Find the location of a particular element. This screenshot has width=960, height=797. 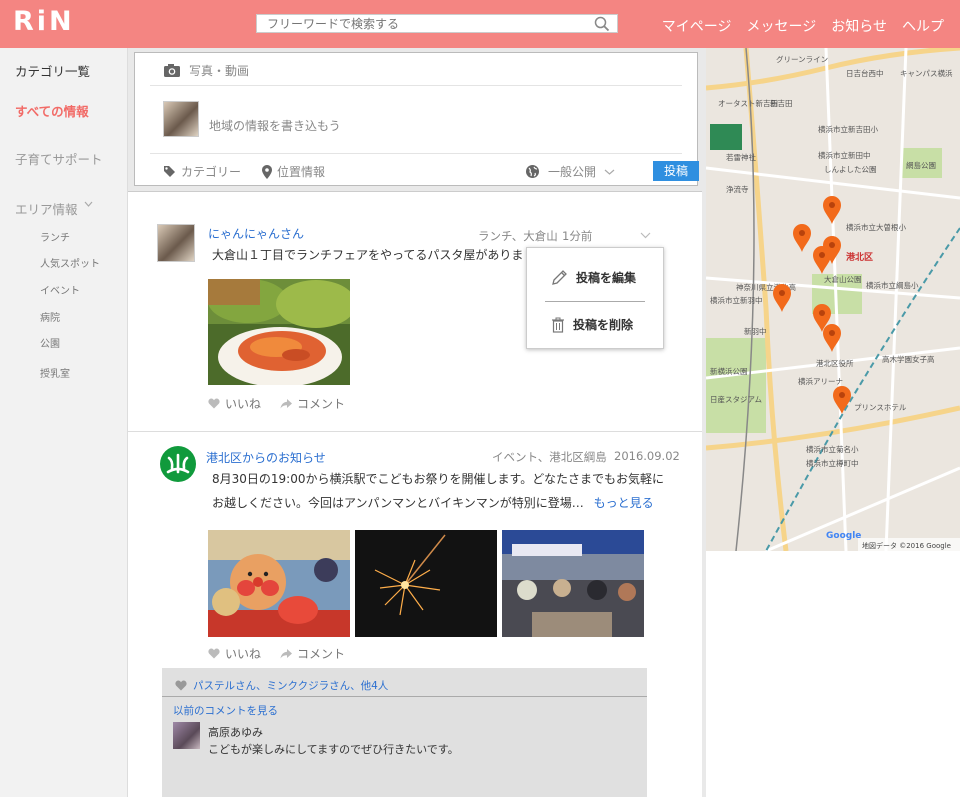

likes-names: パステルさん、ミンククジラさん、他4人 is located at coordinates (291, 686).